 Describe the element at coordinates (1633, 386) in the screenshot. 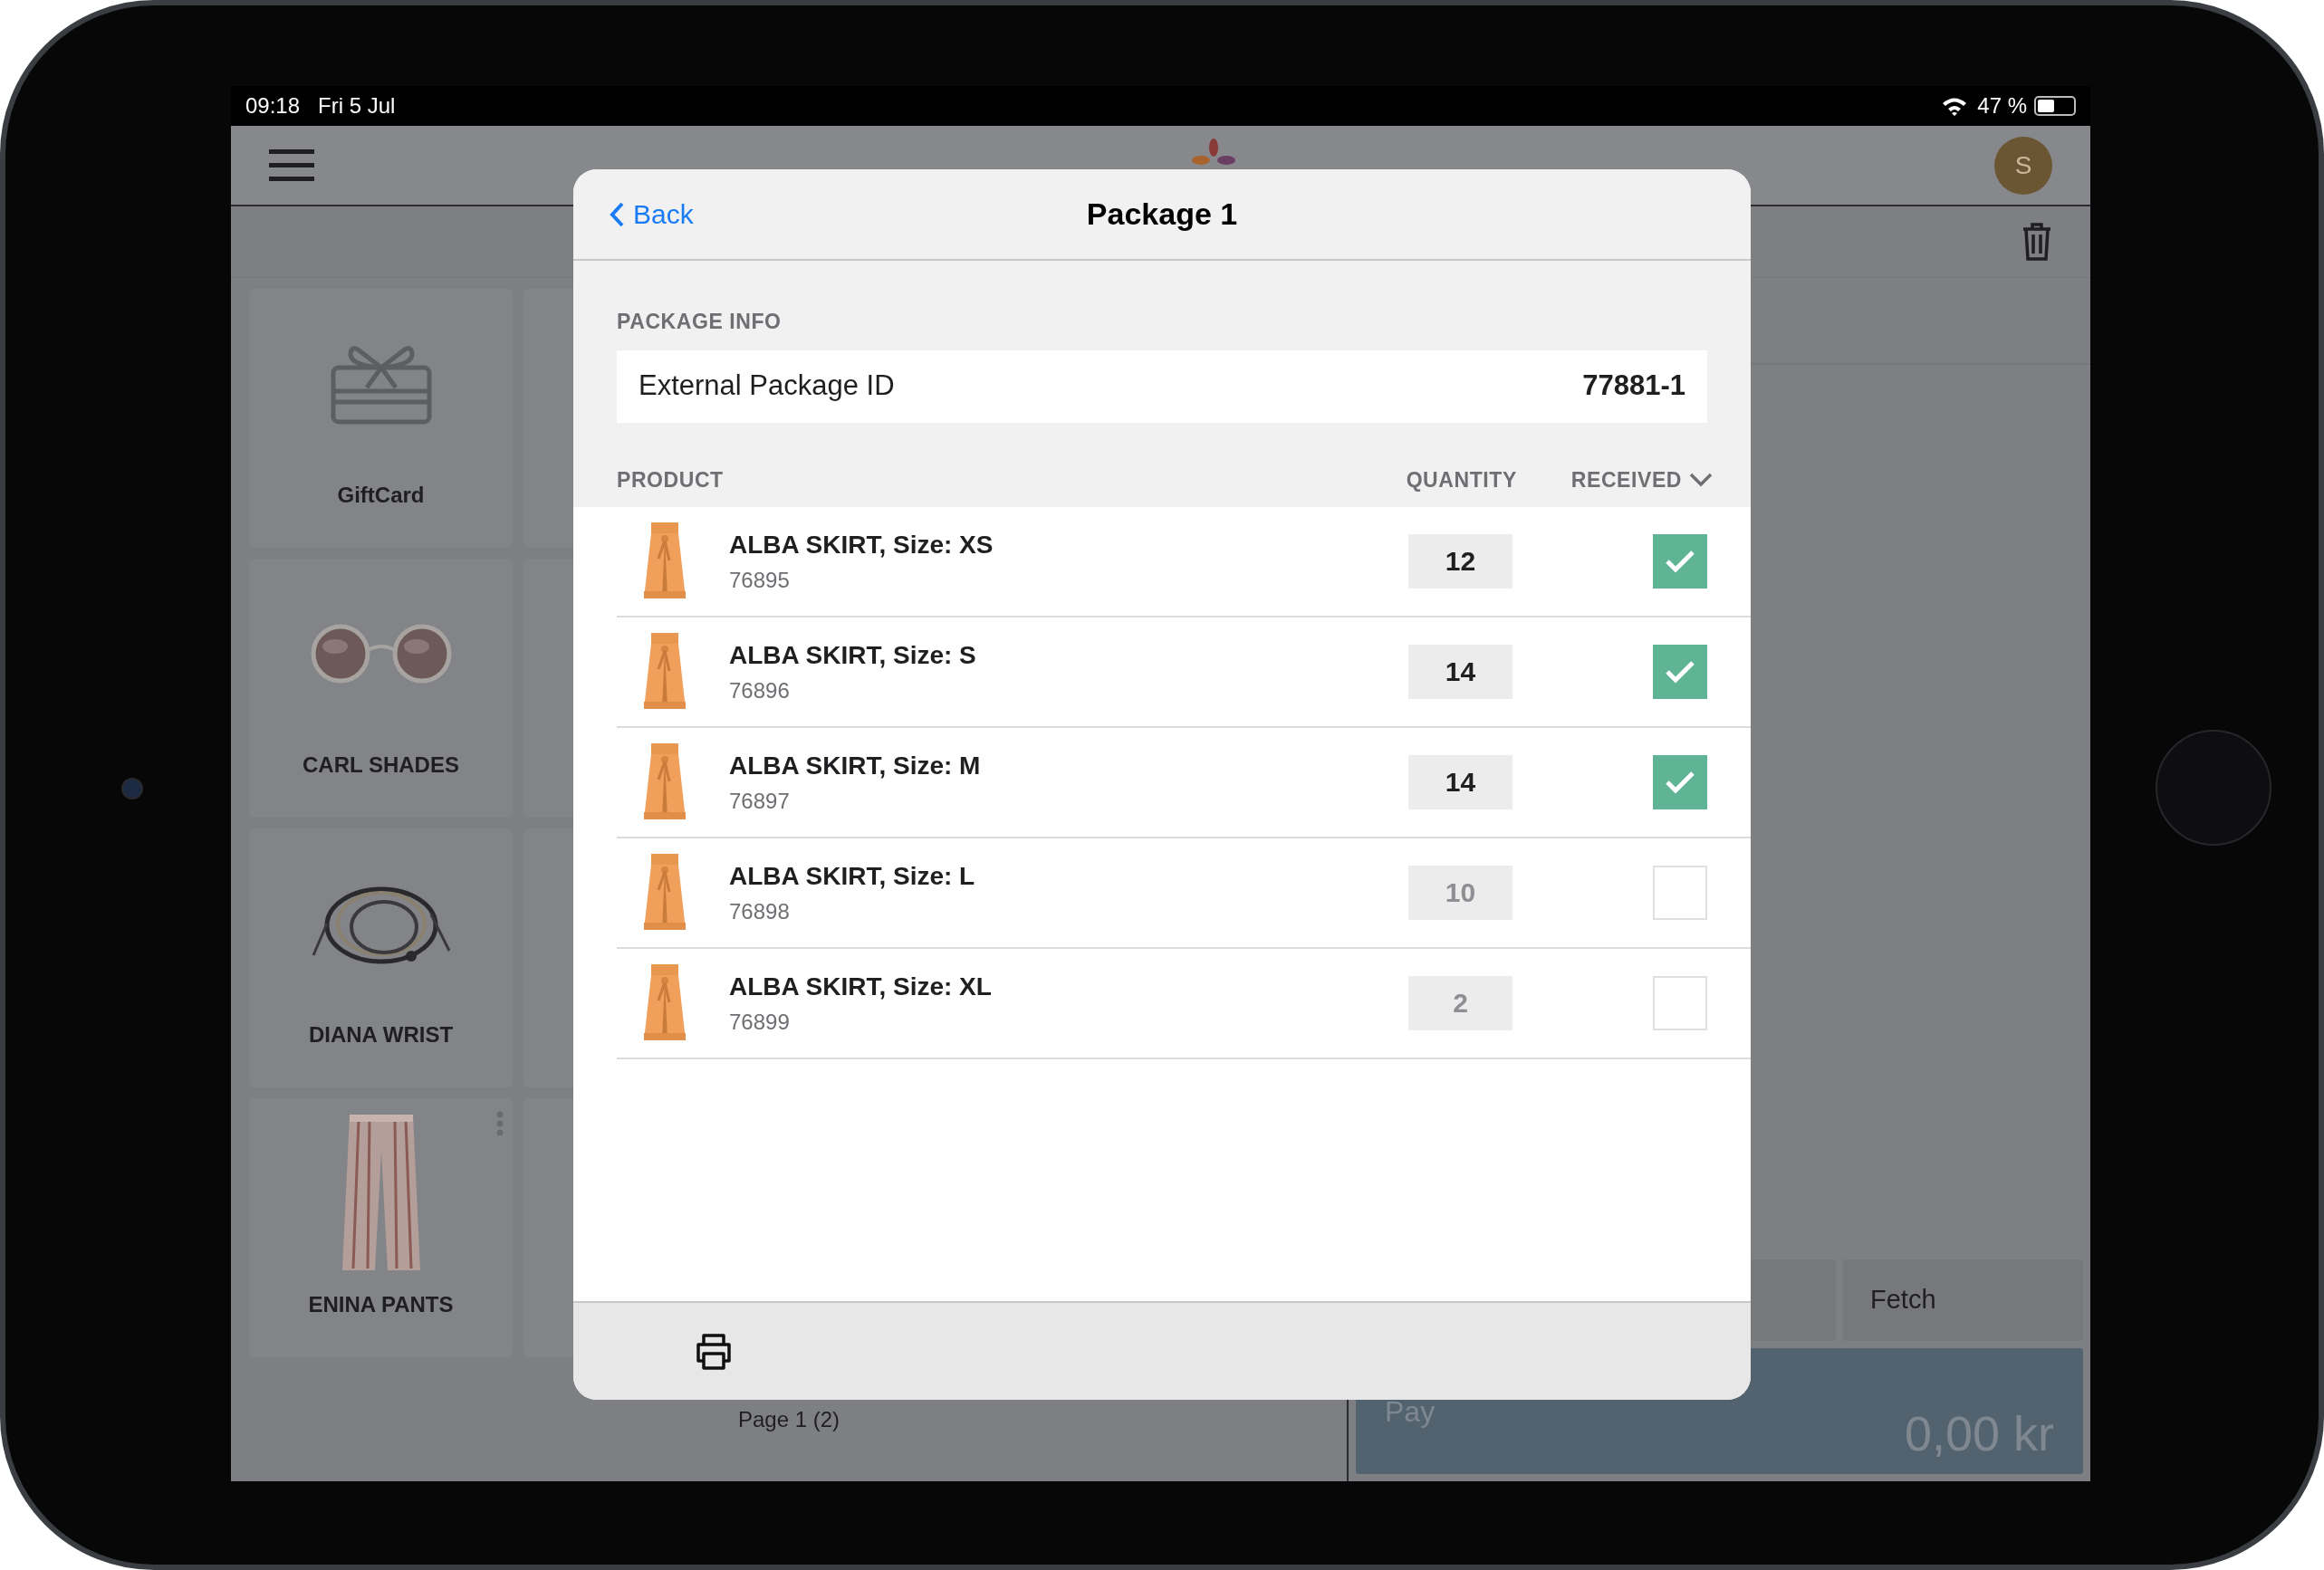

I see `info-value: 77881-1` at that location.